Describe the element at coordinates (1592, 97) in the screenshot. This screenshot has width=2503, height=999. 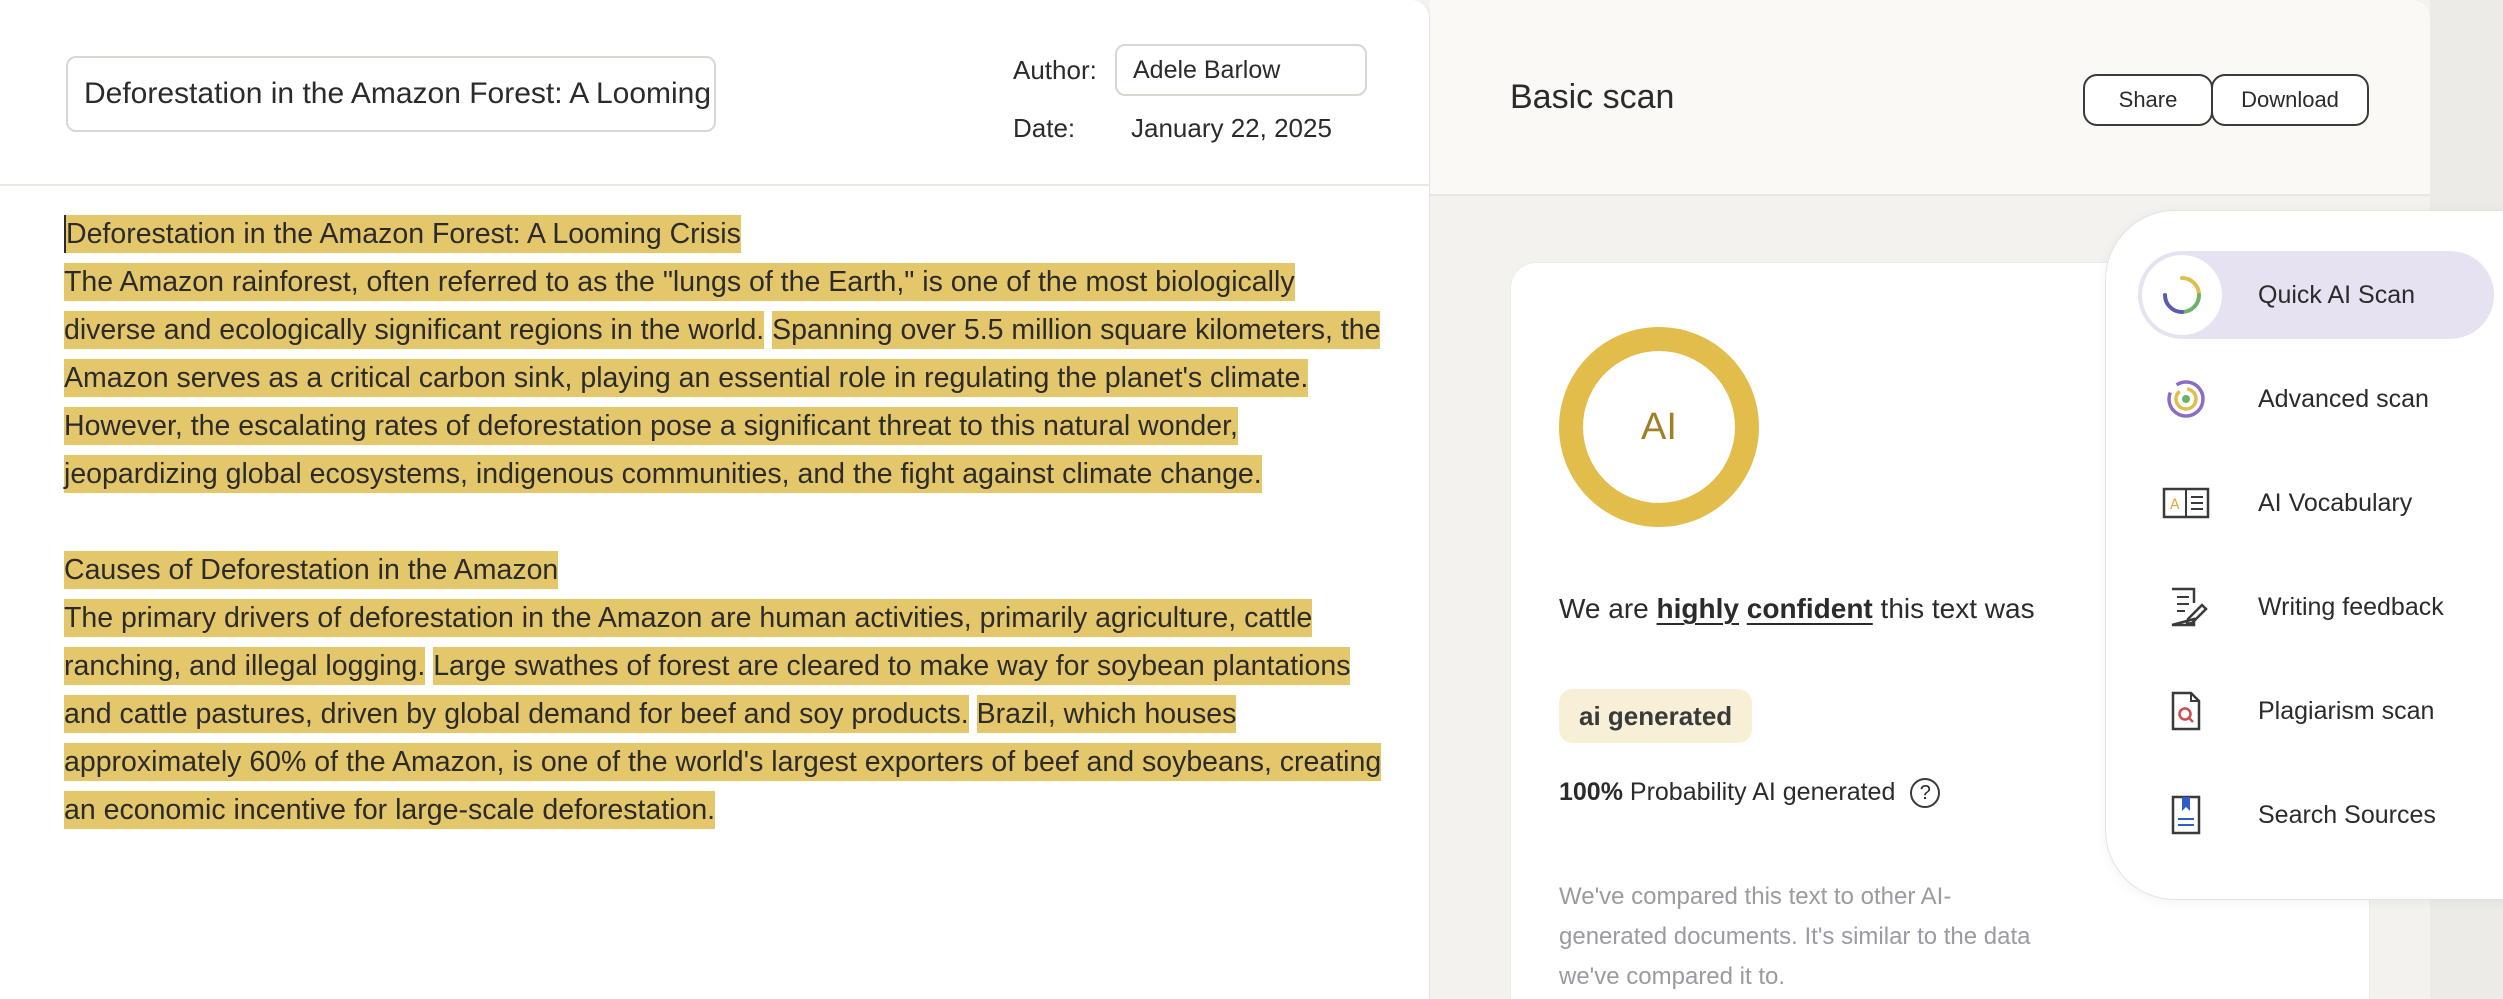
I see `scan-title: Basic scan` at that location.